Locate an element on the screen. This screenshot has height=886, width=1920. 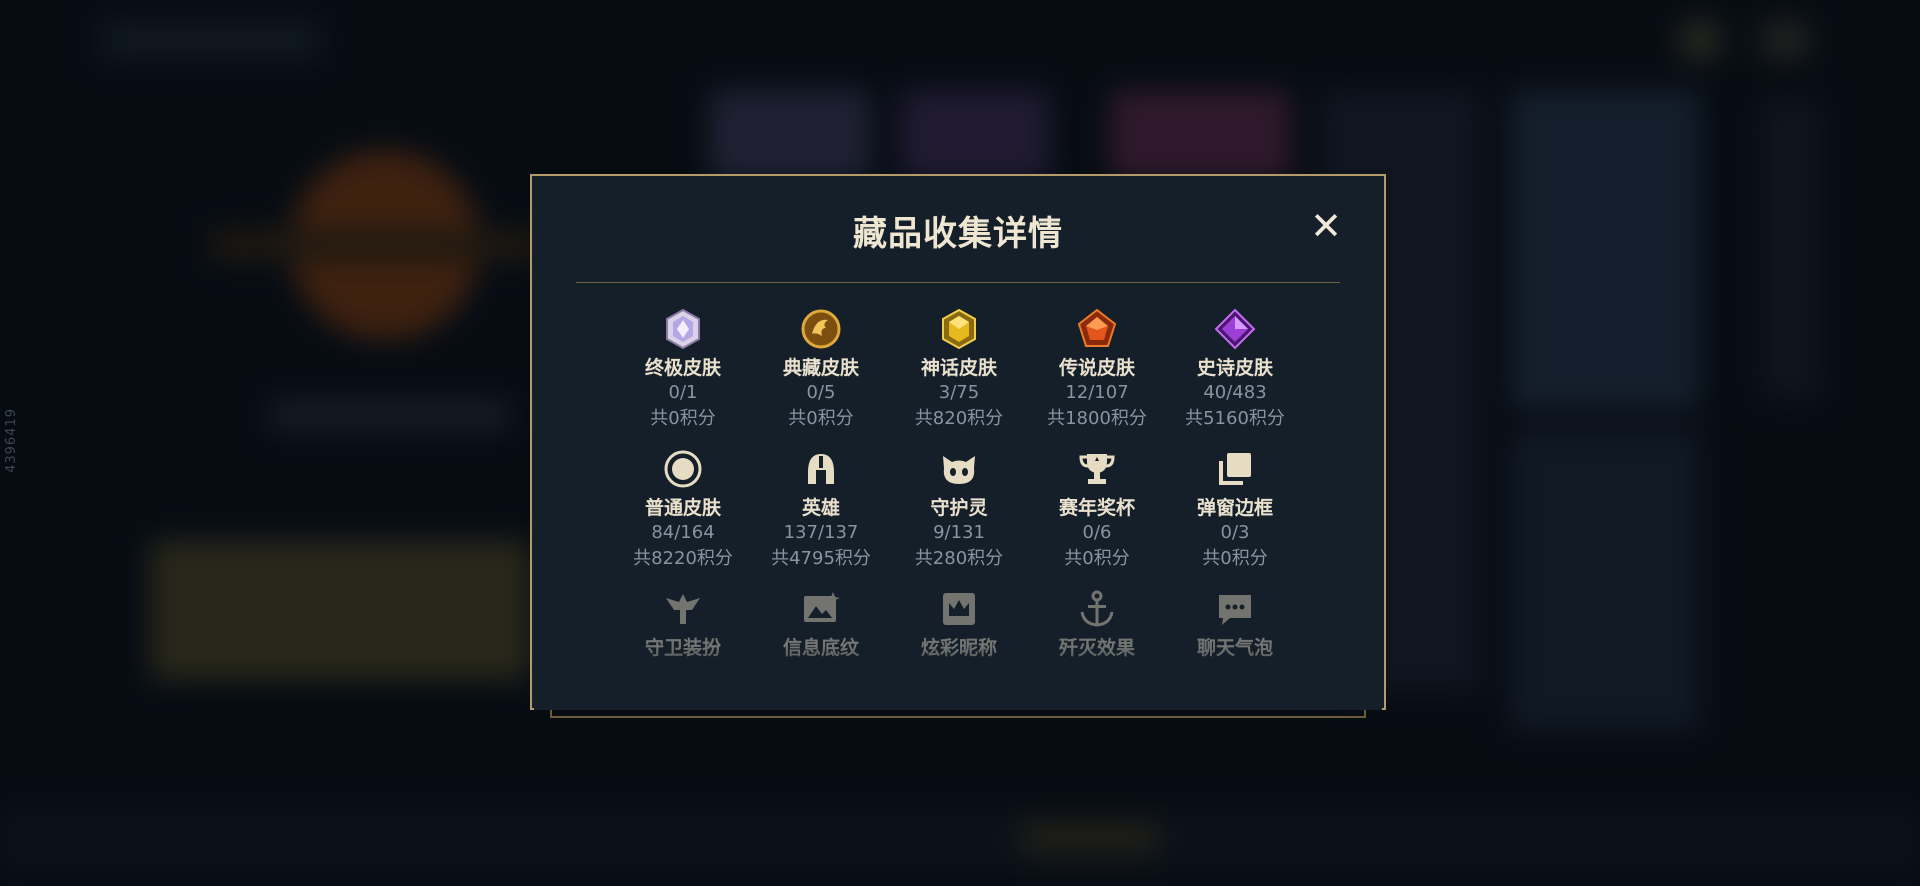
item-label: 守卫装扮 is located at coordinates (682, 648).